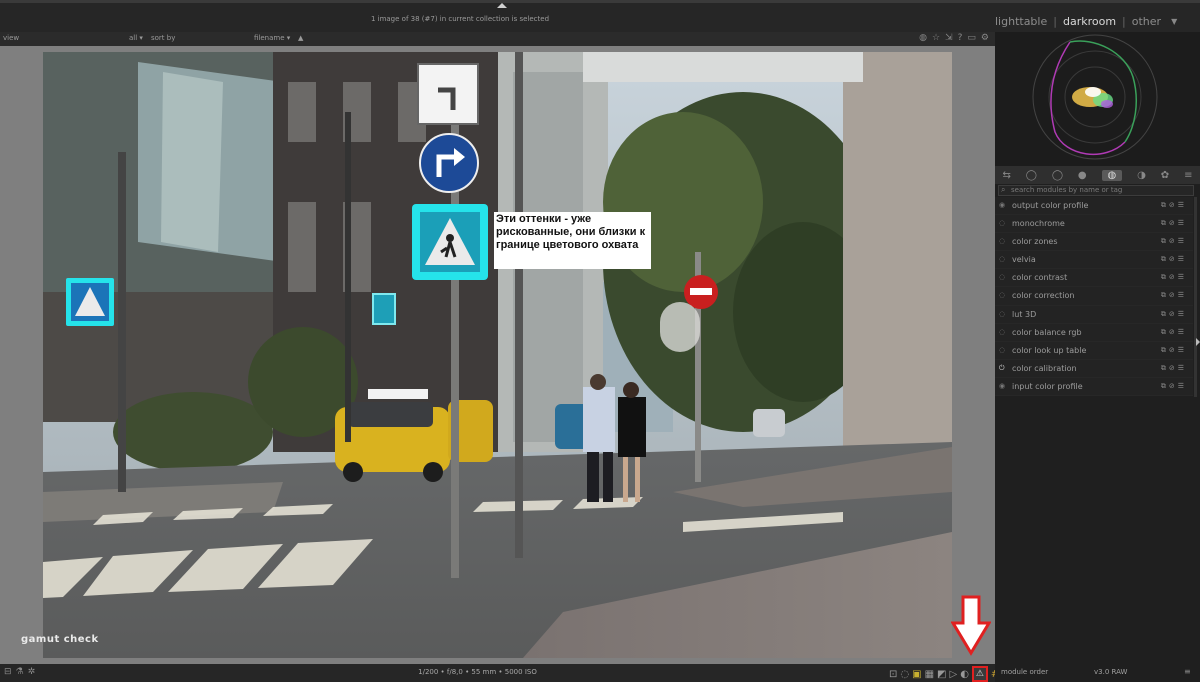 The height and width of the screenshot is (682, 1200). I want to click on focus-peaking-icon: ⊡, so click(893, 674).